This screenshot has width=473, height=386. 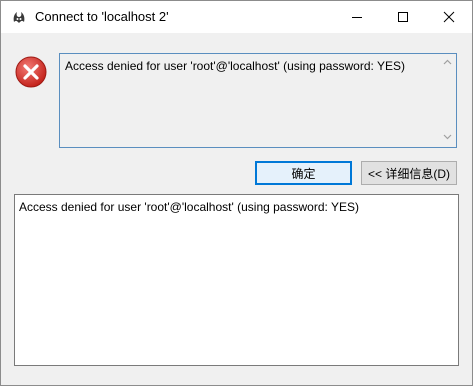 I want to click on ok-button-label: 确定, so click(x=303, y=173).